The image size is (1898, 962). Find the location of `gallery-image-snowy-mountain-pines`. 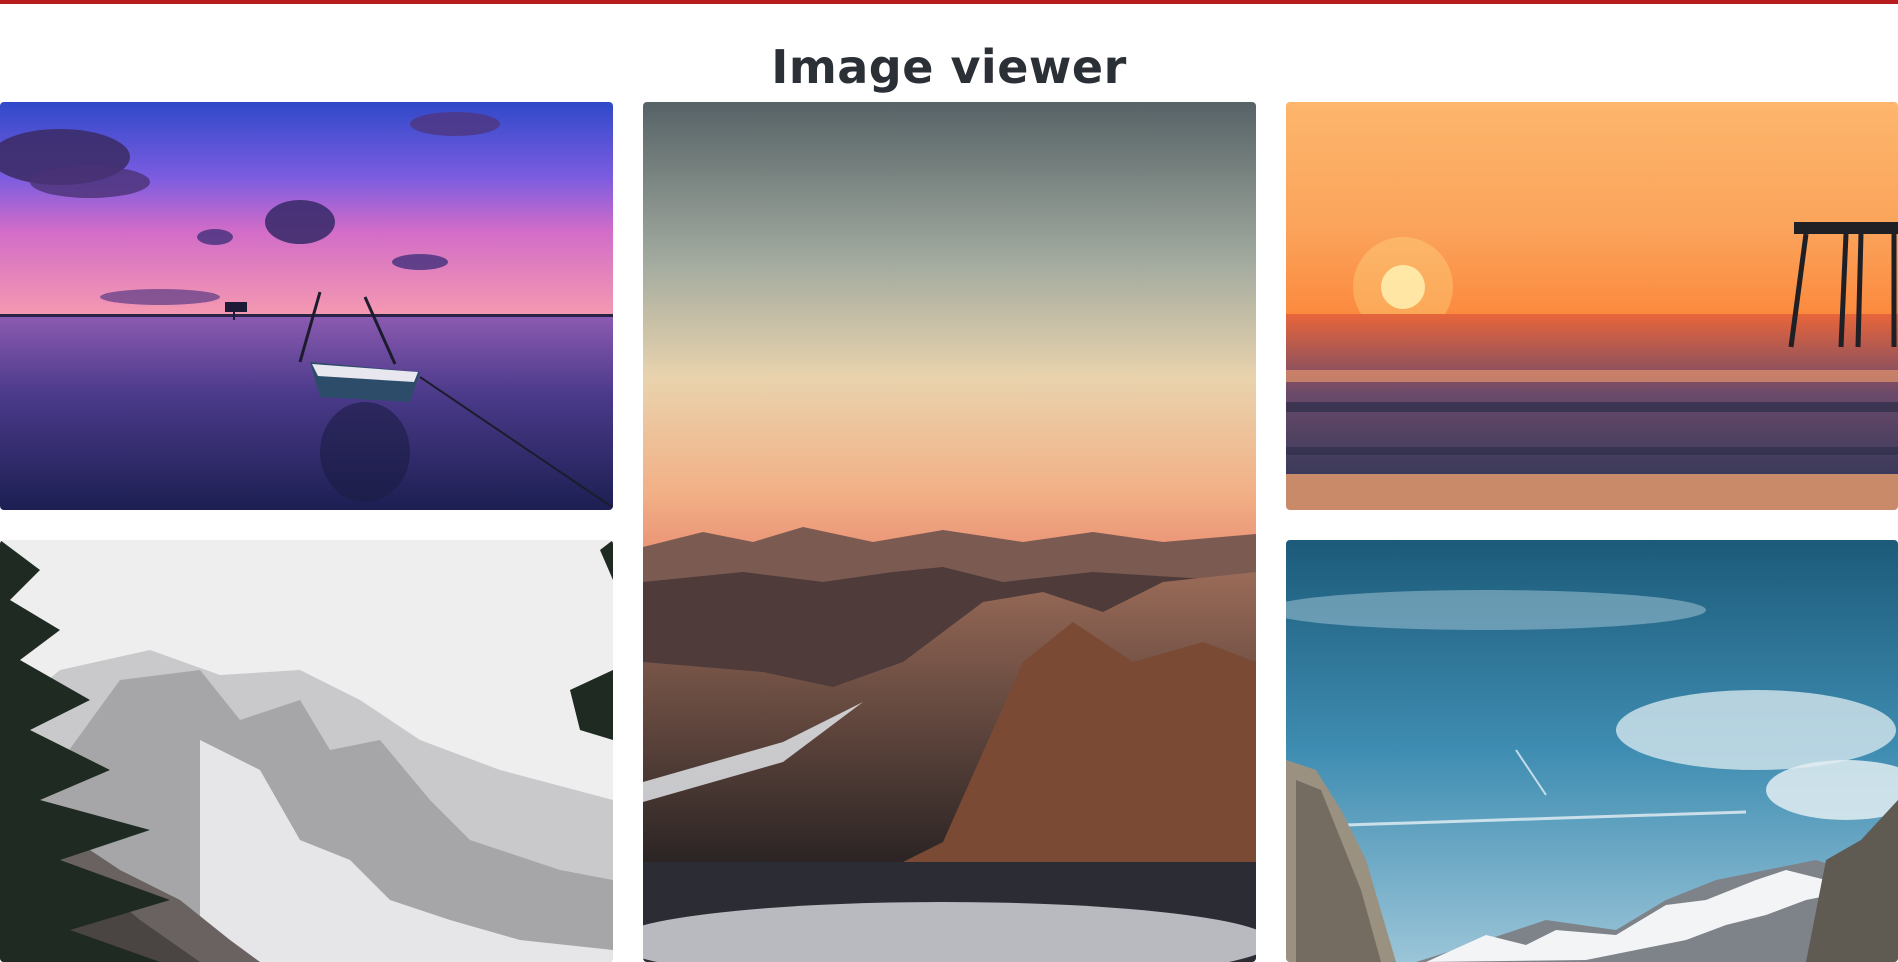

gallery-image-snowy-mountain-pines is located at coordinates (306, 751).